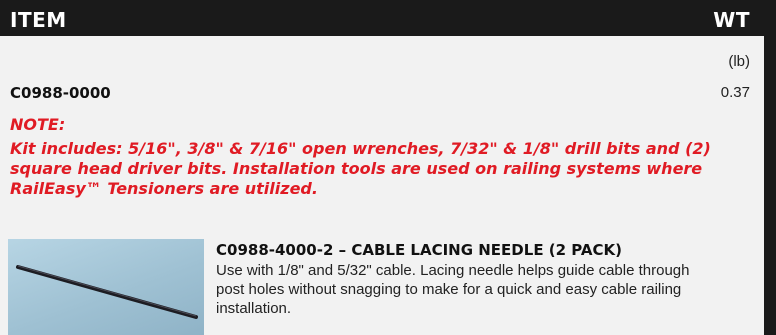 The image size is (776, 335). What do you see at coordinates (107, 292) in the screenshot?
I see `needle-image` at bounding box center [107, 292].